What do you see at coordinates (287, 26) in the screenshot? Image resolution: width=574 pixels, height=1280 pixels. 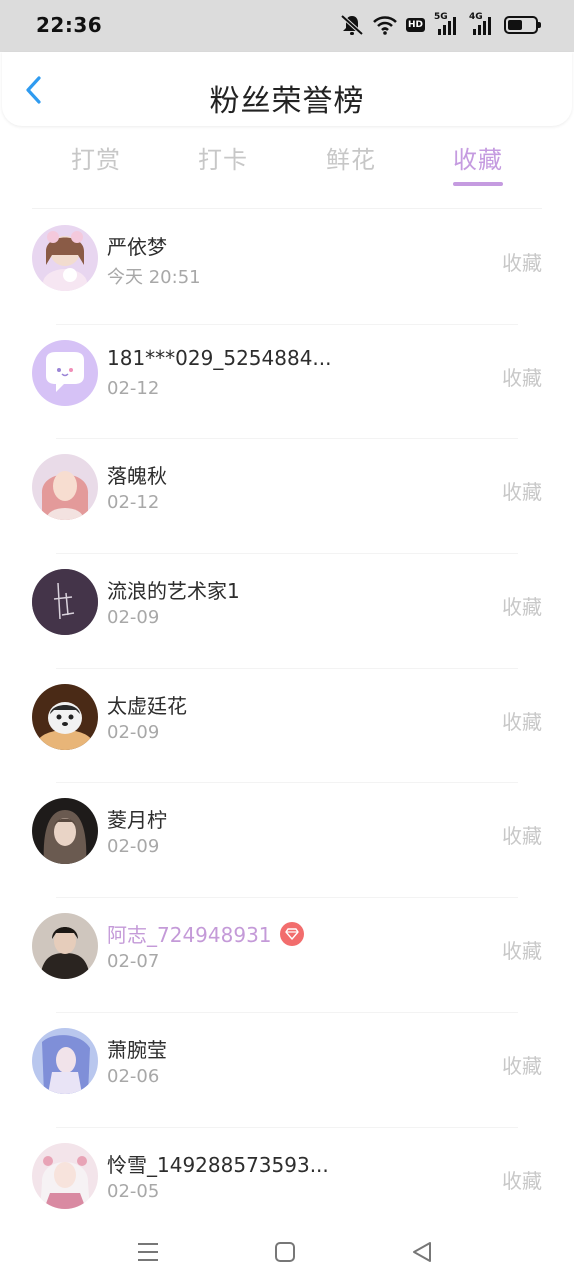 I see `status-bar: 22:36 HD 5G 4G` at bounding box center [287, 26].